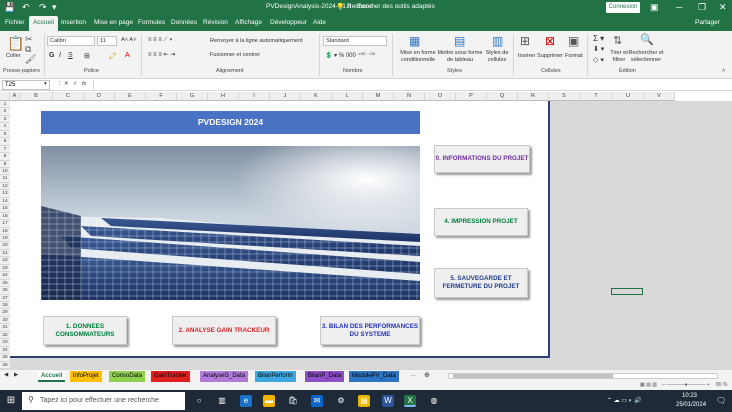 This screenshot has width=732, height=412. What do you see at coordinates (497, 56) in the screenshot?
I see `cell-styles-button: Styles de cellules` at bounding box center [497, 56].